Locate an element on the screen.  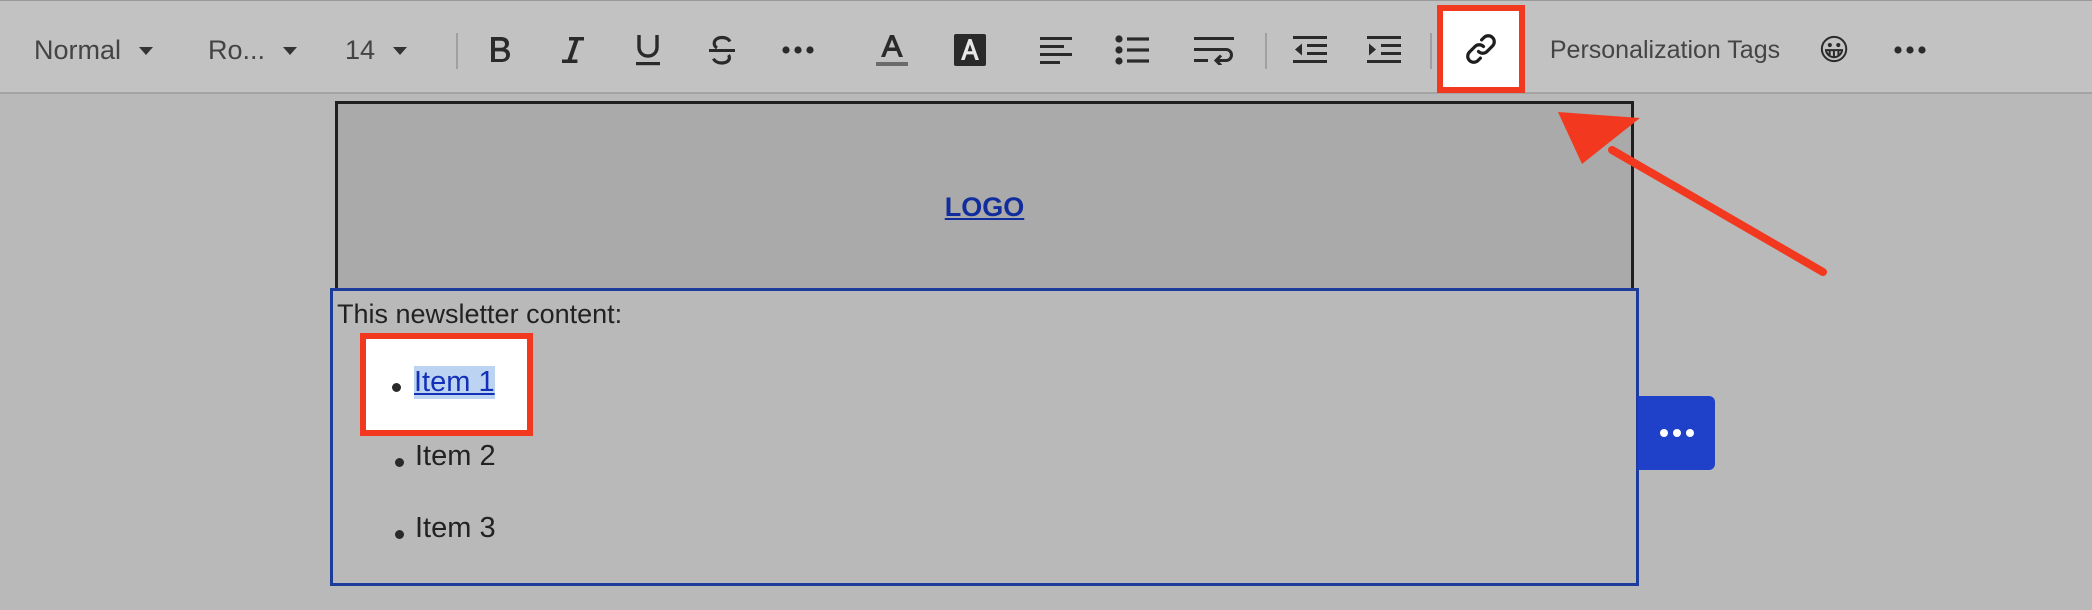
bulleted-list-icon is located at coordinates (1132, 50).